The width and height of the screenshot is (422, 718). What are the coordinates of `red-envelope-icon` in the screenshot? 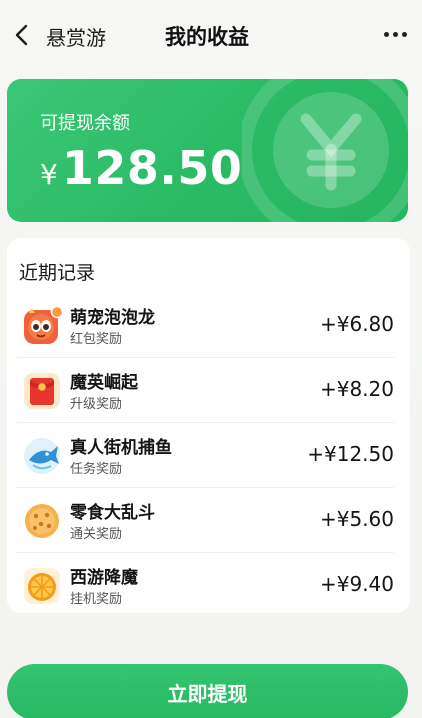 It's located at (42, 391).